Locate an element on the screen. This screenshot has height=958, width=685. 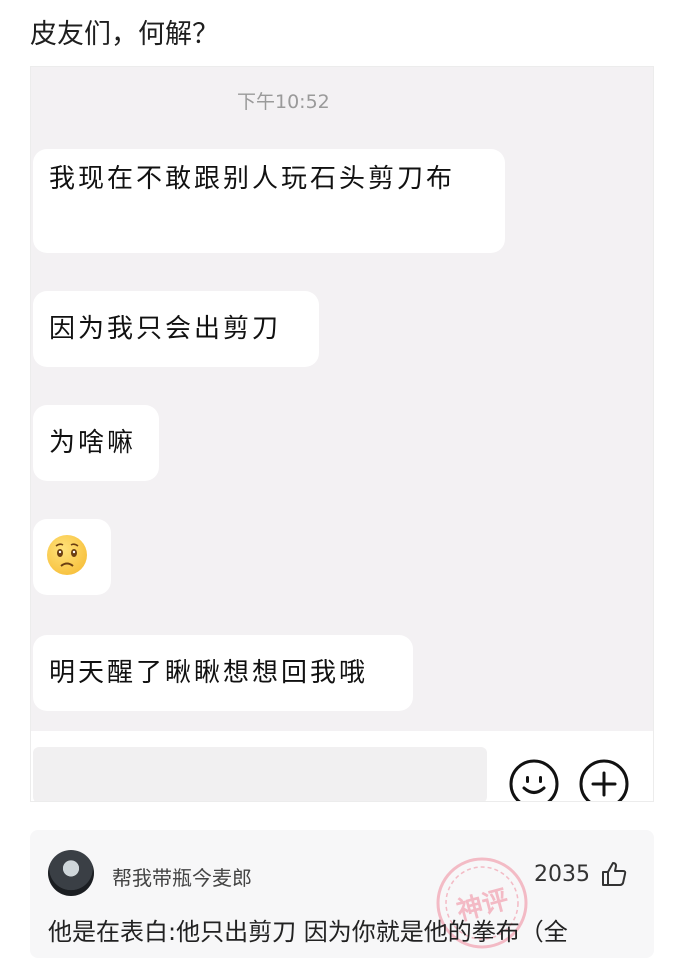
thumbs-up-icon is located at coordinates (614, 874).